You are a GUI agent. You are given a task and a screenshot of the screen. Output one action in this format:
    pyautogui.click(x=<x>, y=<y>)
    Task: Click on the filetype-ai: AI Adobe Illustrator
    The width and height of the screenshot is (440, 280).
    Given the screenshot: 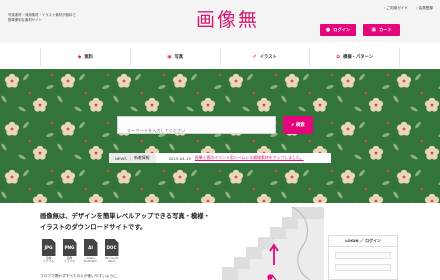 What is the action you would take?
    pyautogui.click(x=90, y=251)
    